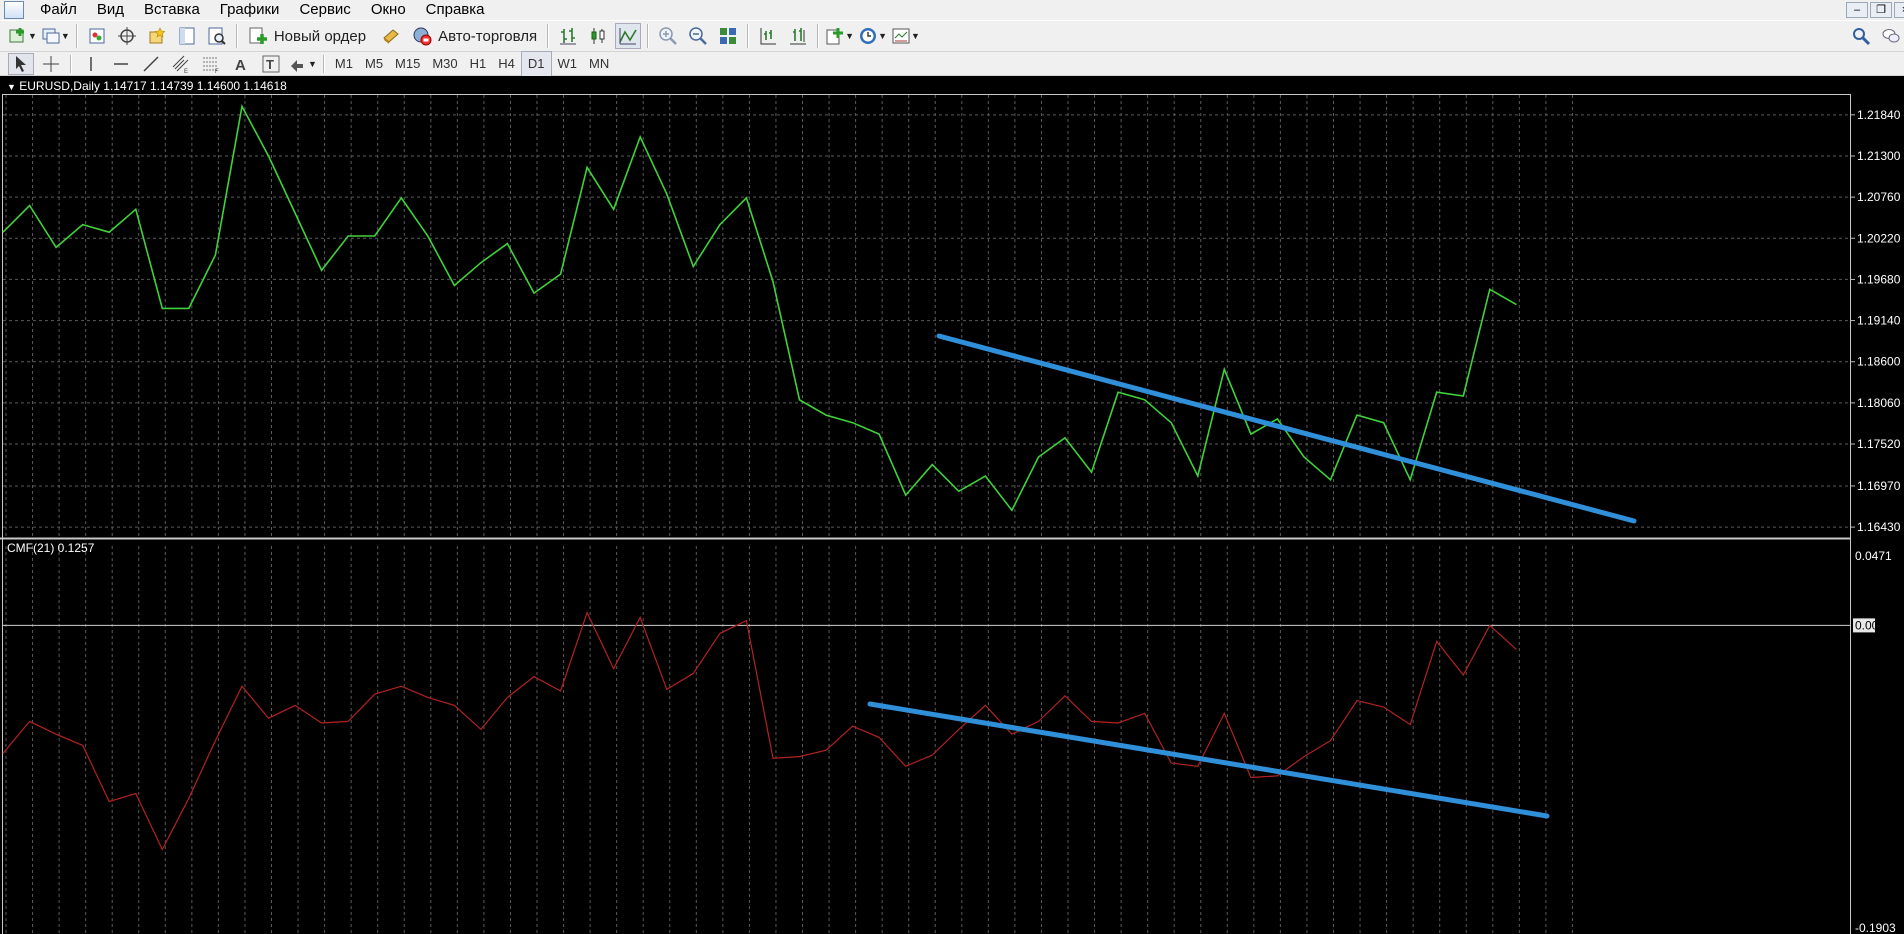 The image size is (1904, 934). Describe the element at coordinates (455, 10) in the screenshot. I see `menu-help: Справка` at that location.